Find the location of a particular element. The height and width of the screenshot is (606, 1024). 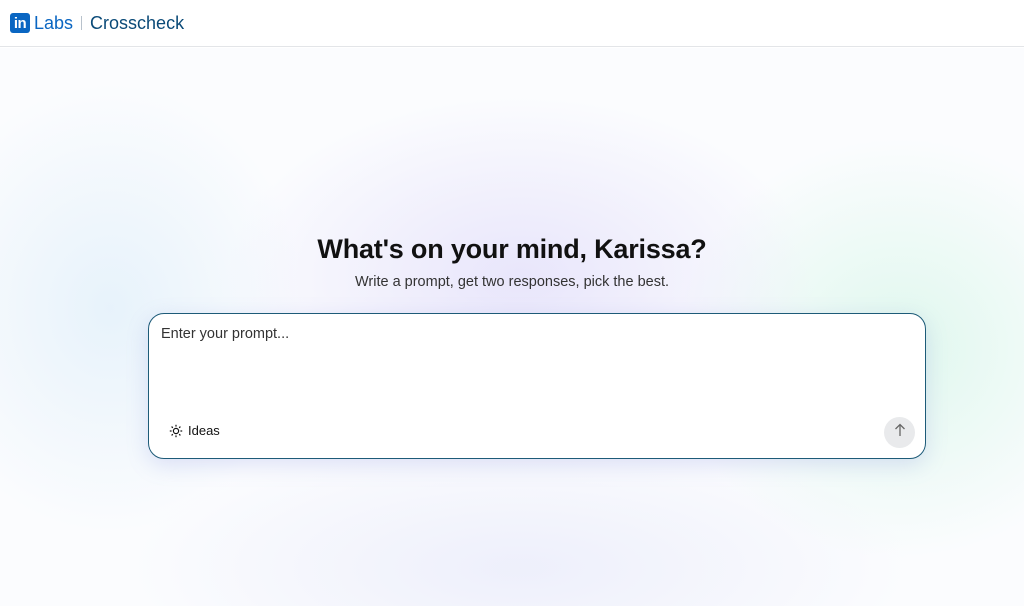

ideas-button: Ideas is located at coordinates (194, 430).